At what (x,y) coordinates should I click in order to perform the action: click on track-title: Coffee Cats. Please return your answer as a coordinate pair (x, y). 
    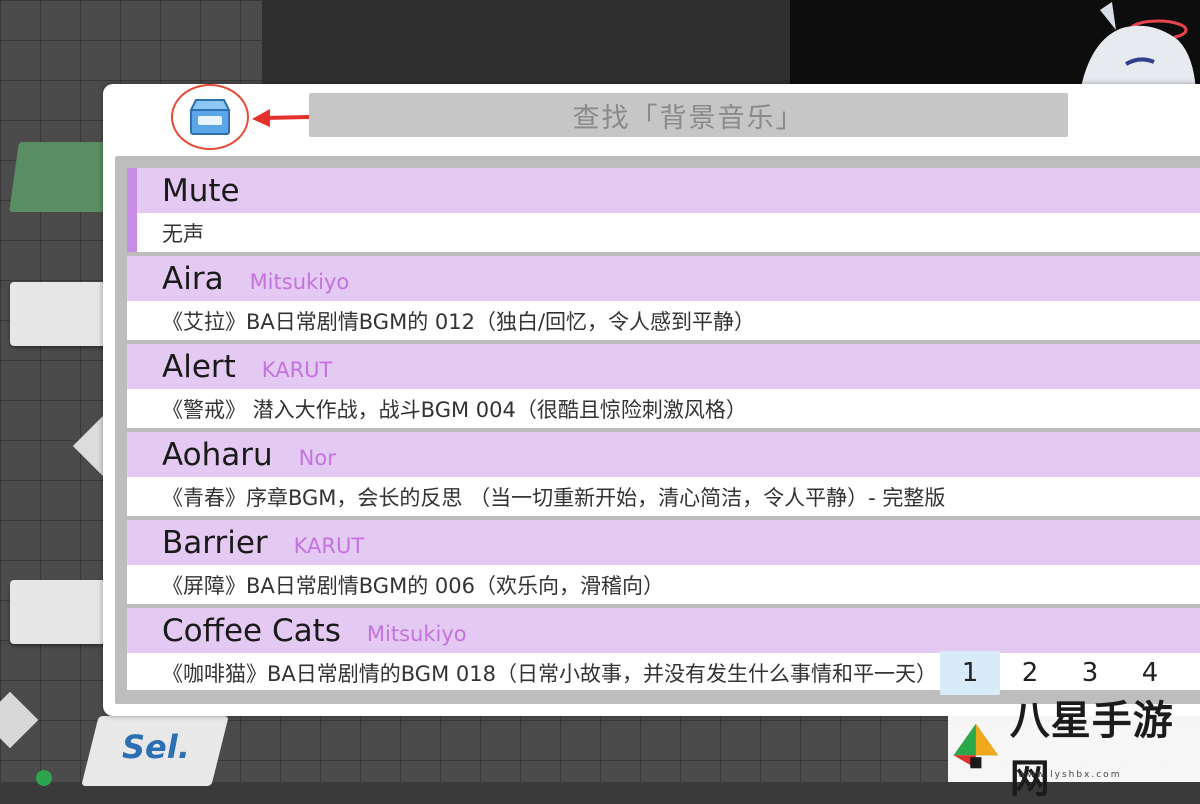
    Looking at the image, I should click on (251, 630).